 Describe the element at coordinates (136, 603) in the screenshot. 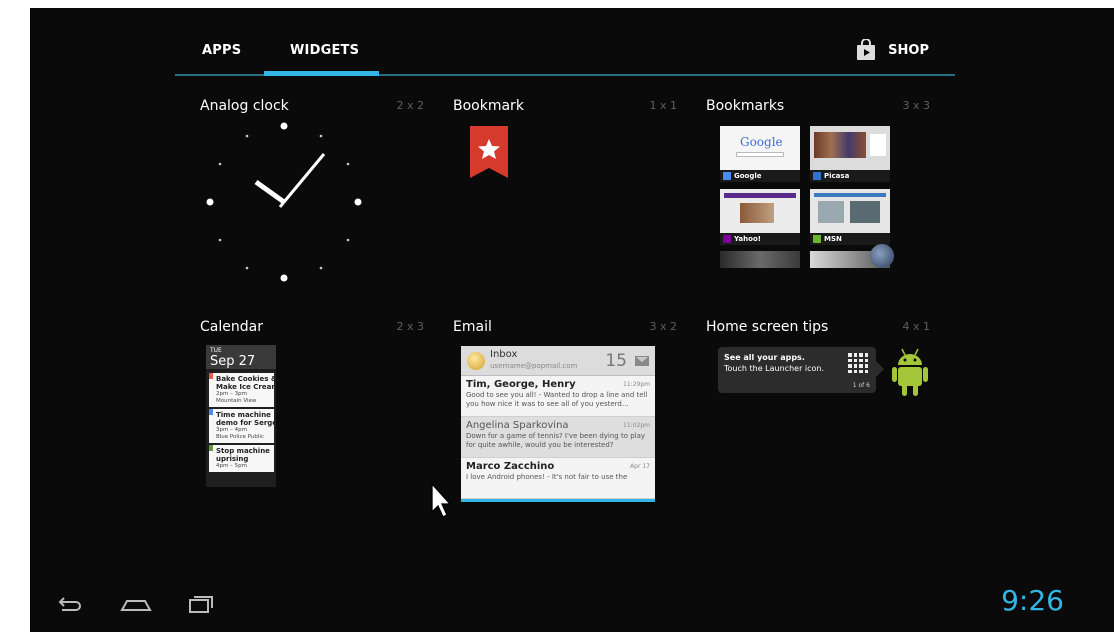

I see `home-button` at that location.